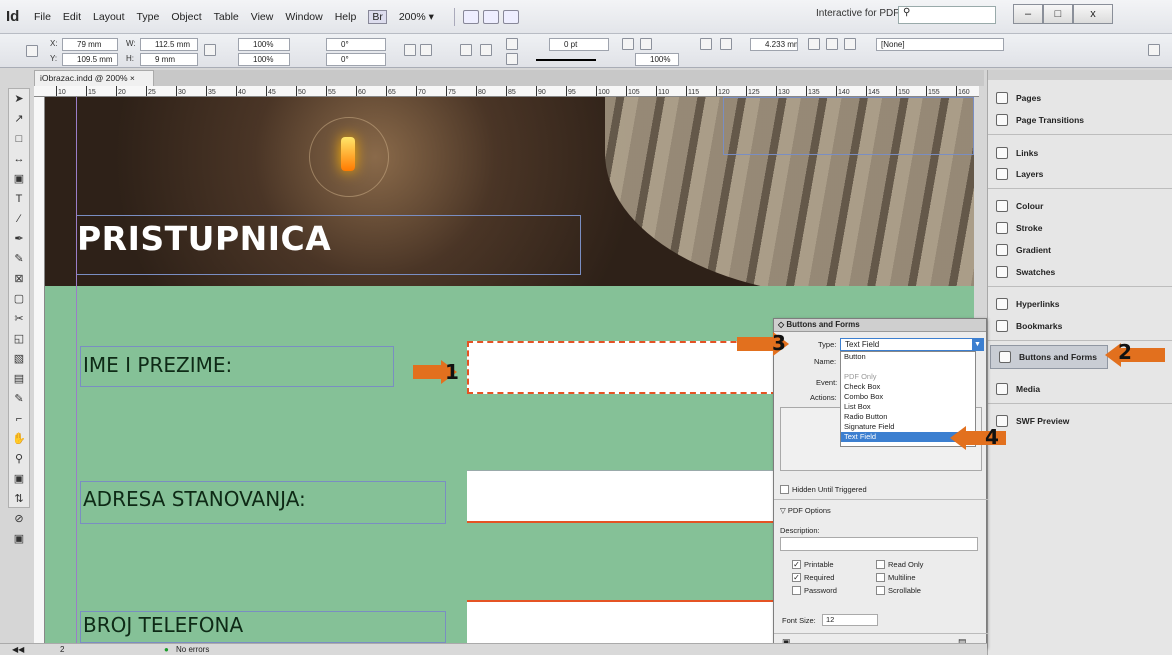  Describe the element at coordinates (264, 59) in the screenshot. I see `scale-y-field: 100%` at that location.